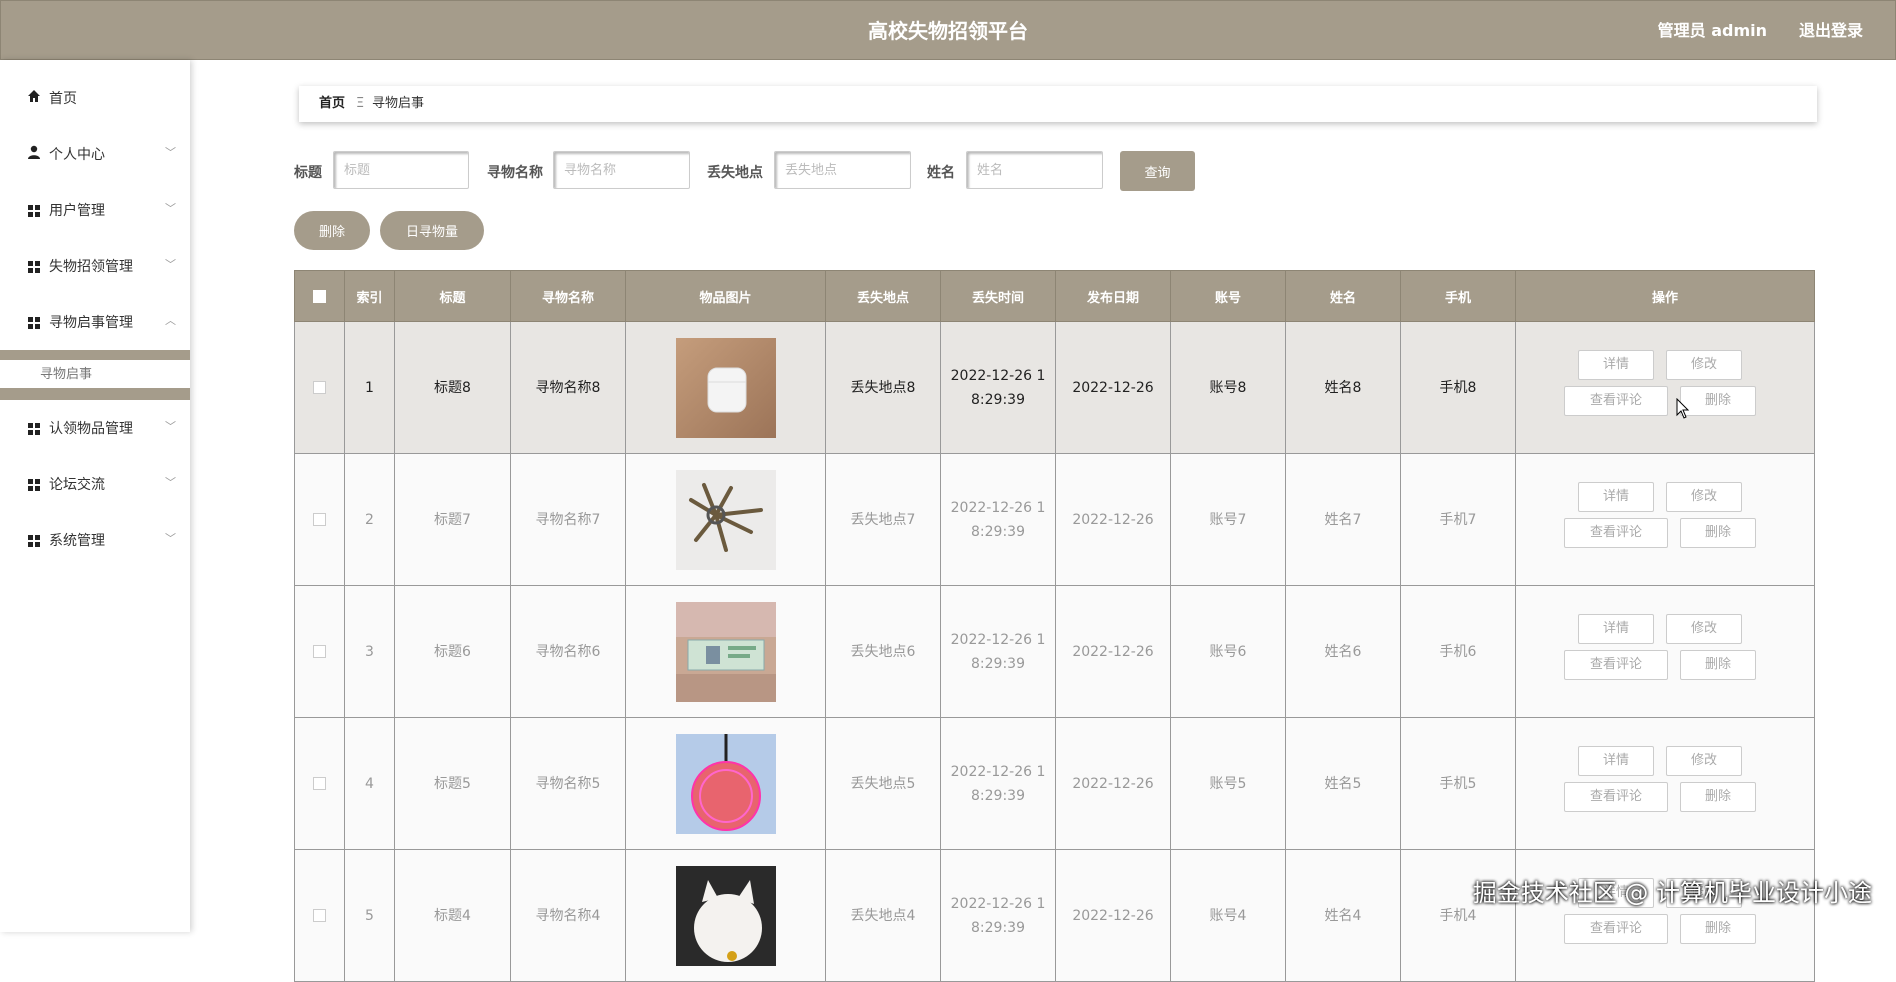 This screenshot has height=982, width=1896. I want to click on sidebar-item-label: 系统管理, so click(77, 541).